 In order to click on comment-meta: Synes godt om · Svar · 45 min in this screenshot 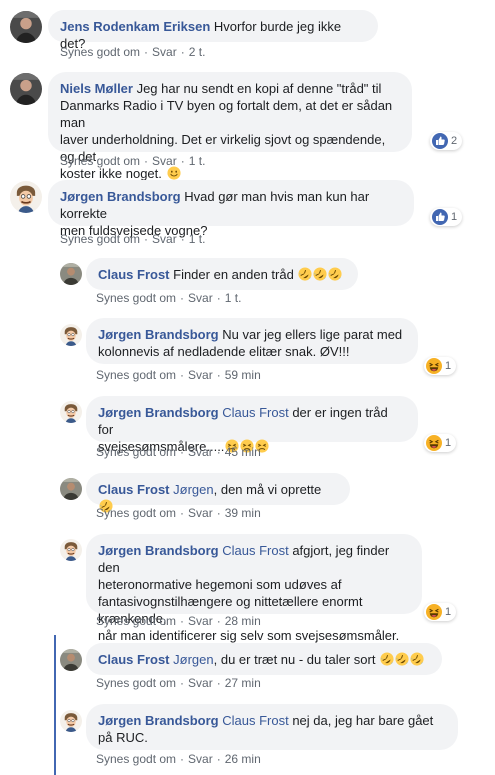, I will do `click(178, 452)`.